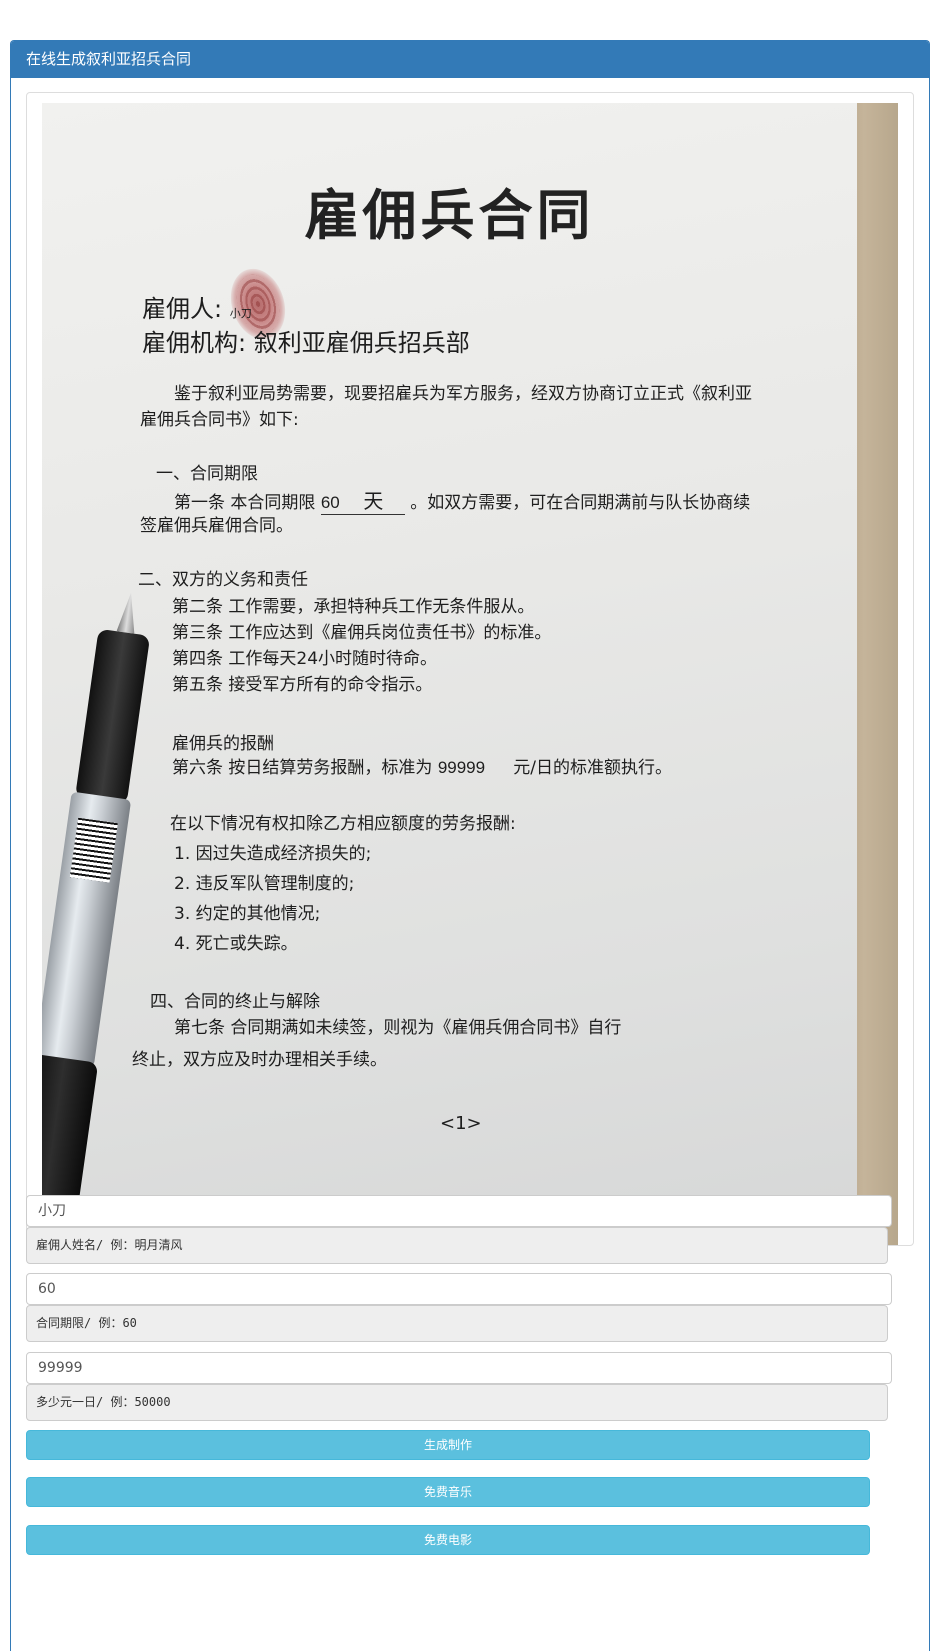  Describe the element at coordinates (223, 744) in the screenshot. I see `section-3-title: 雇佣兵的报酬` at that location.